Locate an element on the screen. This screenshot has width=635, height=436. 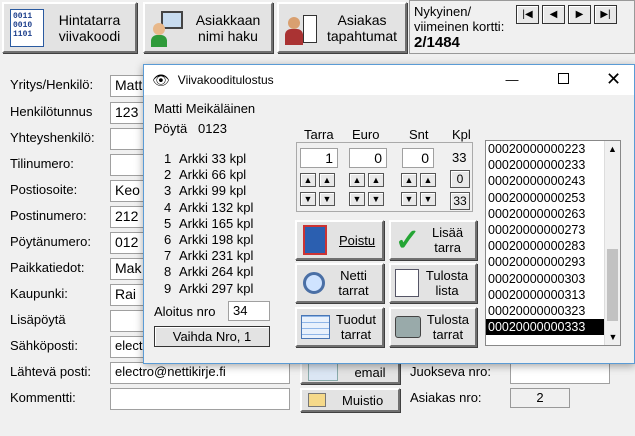
sheet-label: Arkki 264 kpl is located at coordinates (216, 272).